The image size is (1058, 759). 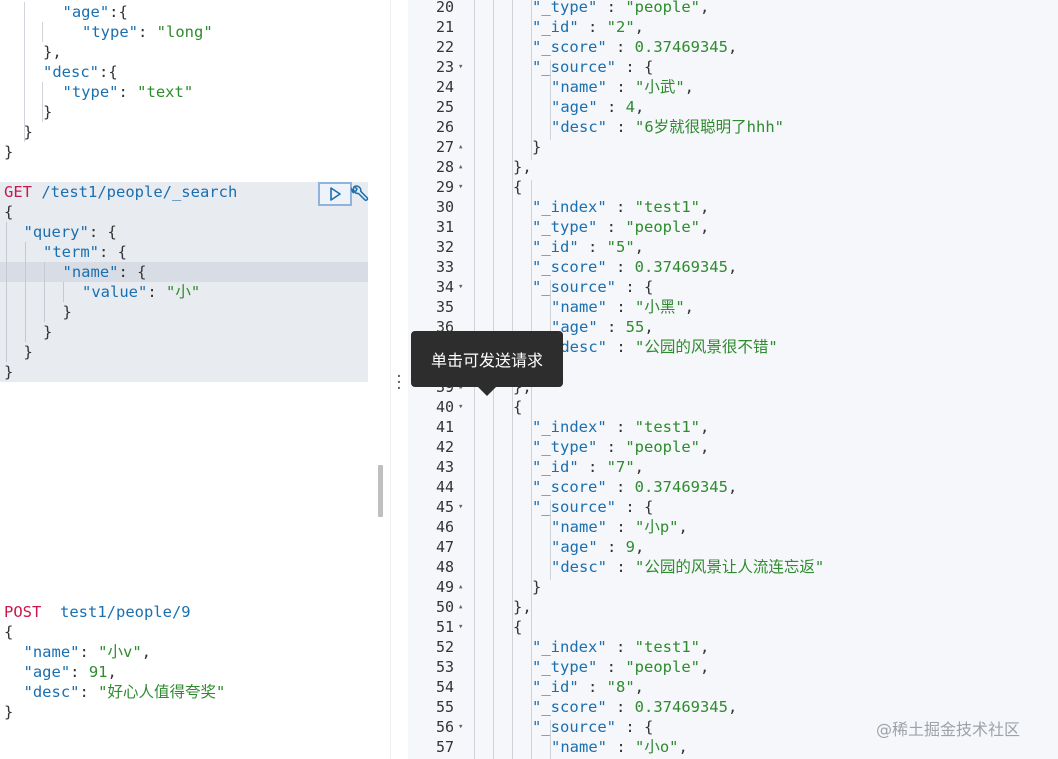 What do you see at coordinates (335, 194) in the screenshot?
I see `send-request-button` at bounding box center [335, 194].